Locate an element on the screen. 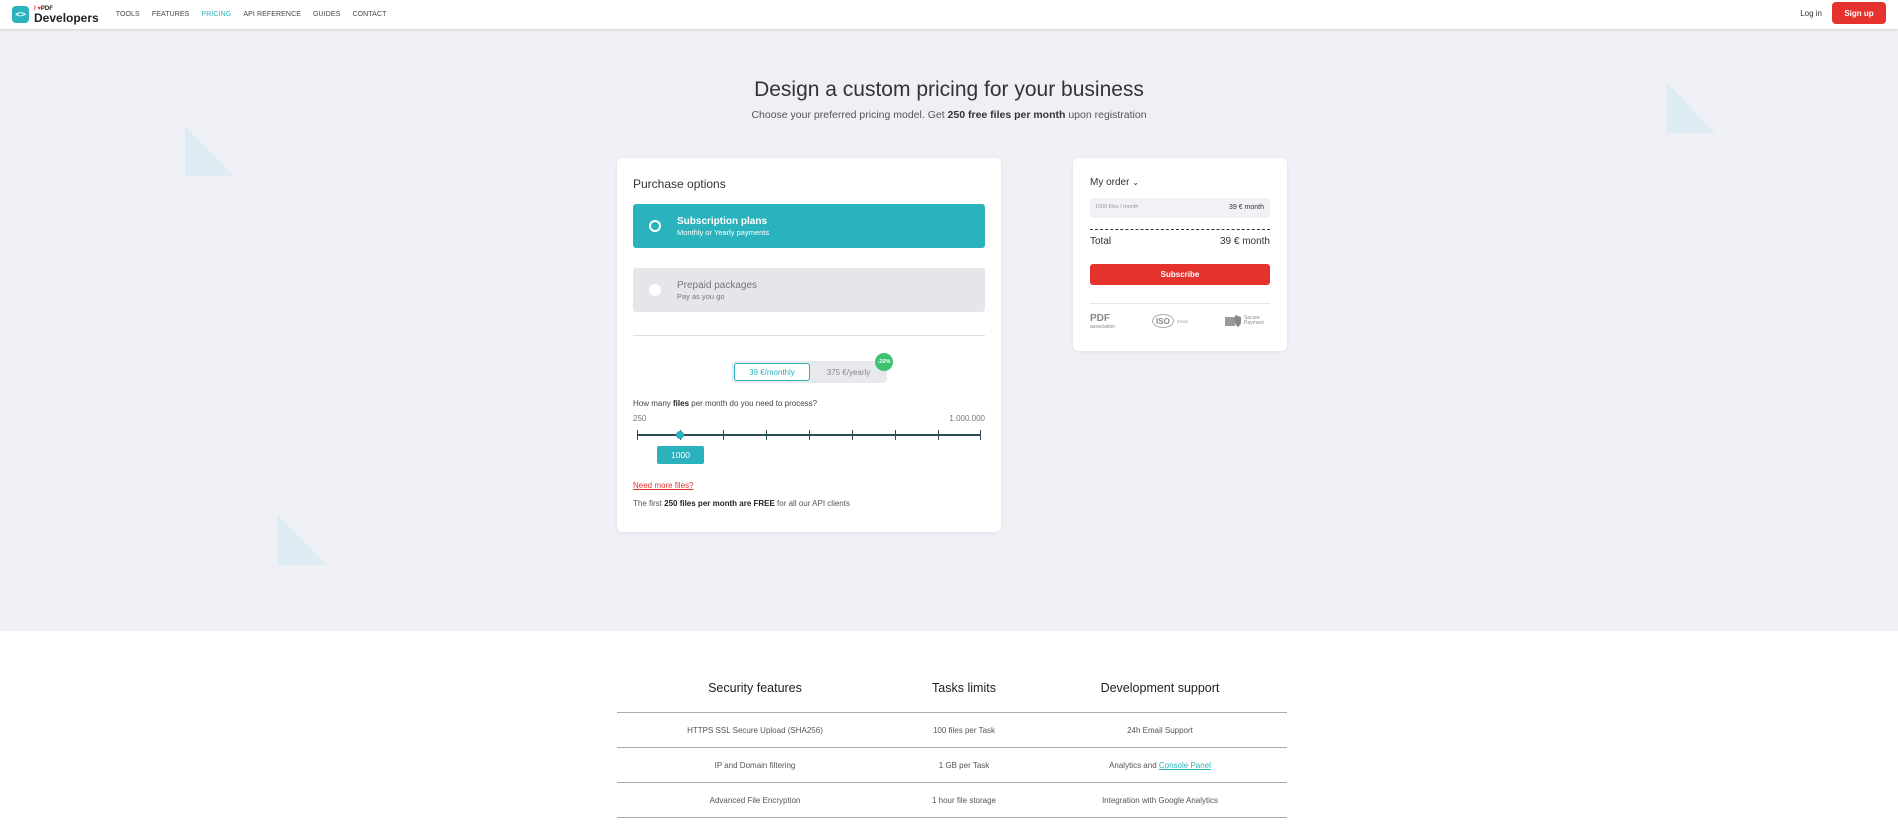 This screenshot has height=830, width=1898. chevron-down-icon: ⌄ is located at coordinates (1135, 182).